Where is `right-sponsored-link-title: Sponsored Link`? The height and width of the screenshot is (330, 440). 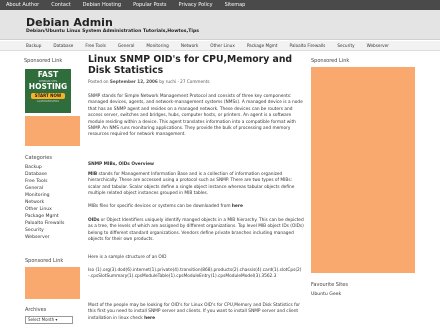
right-sponsored-link-title: Sponsored Link is located at coordinates (330, 61).